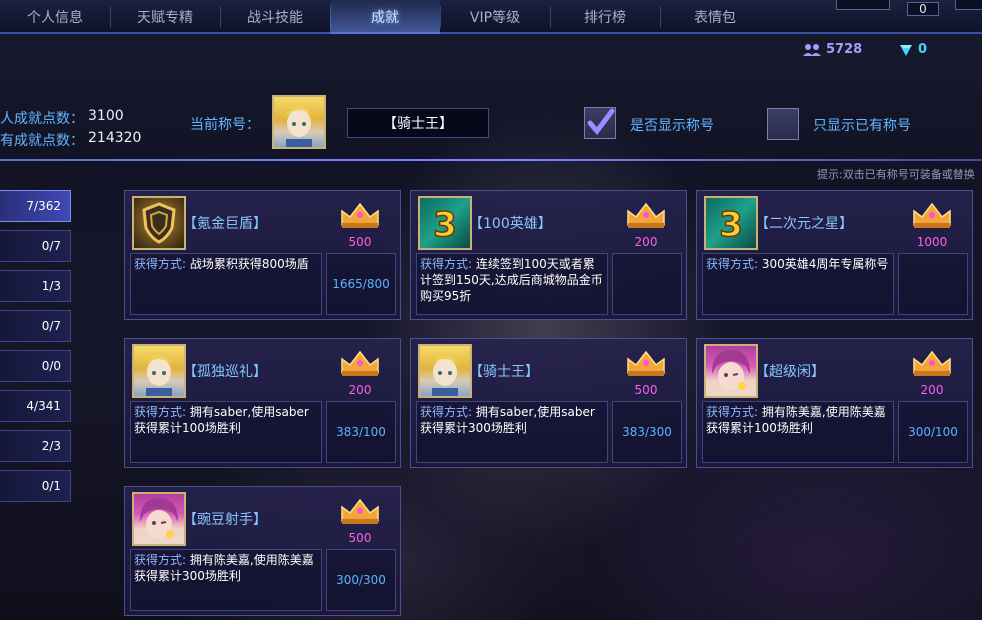 The image size is (982, 620). I want to click on friends-count: 5728, so click(844, 49).